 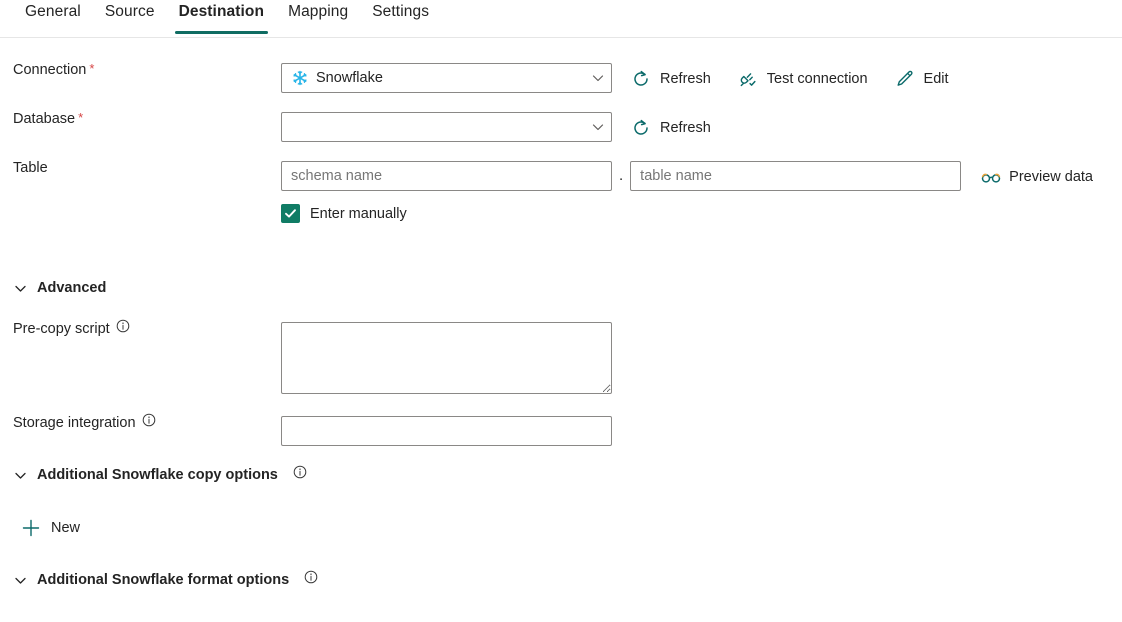 I want to click on plus-icon, so click(x=31, y=528).